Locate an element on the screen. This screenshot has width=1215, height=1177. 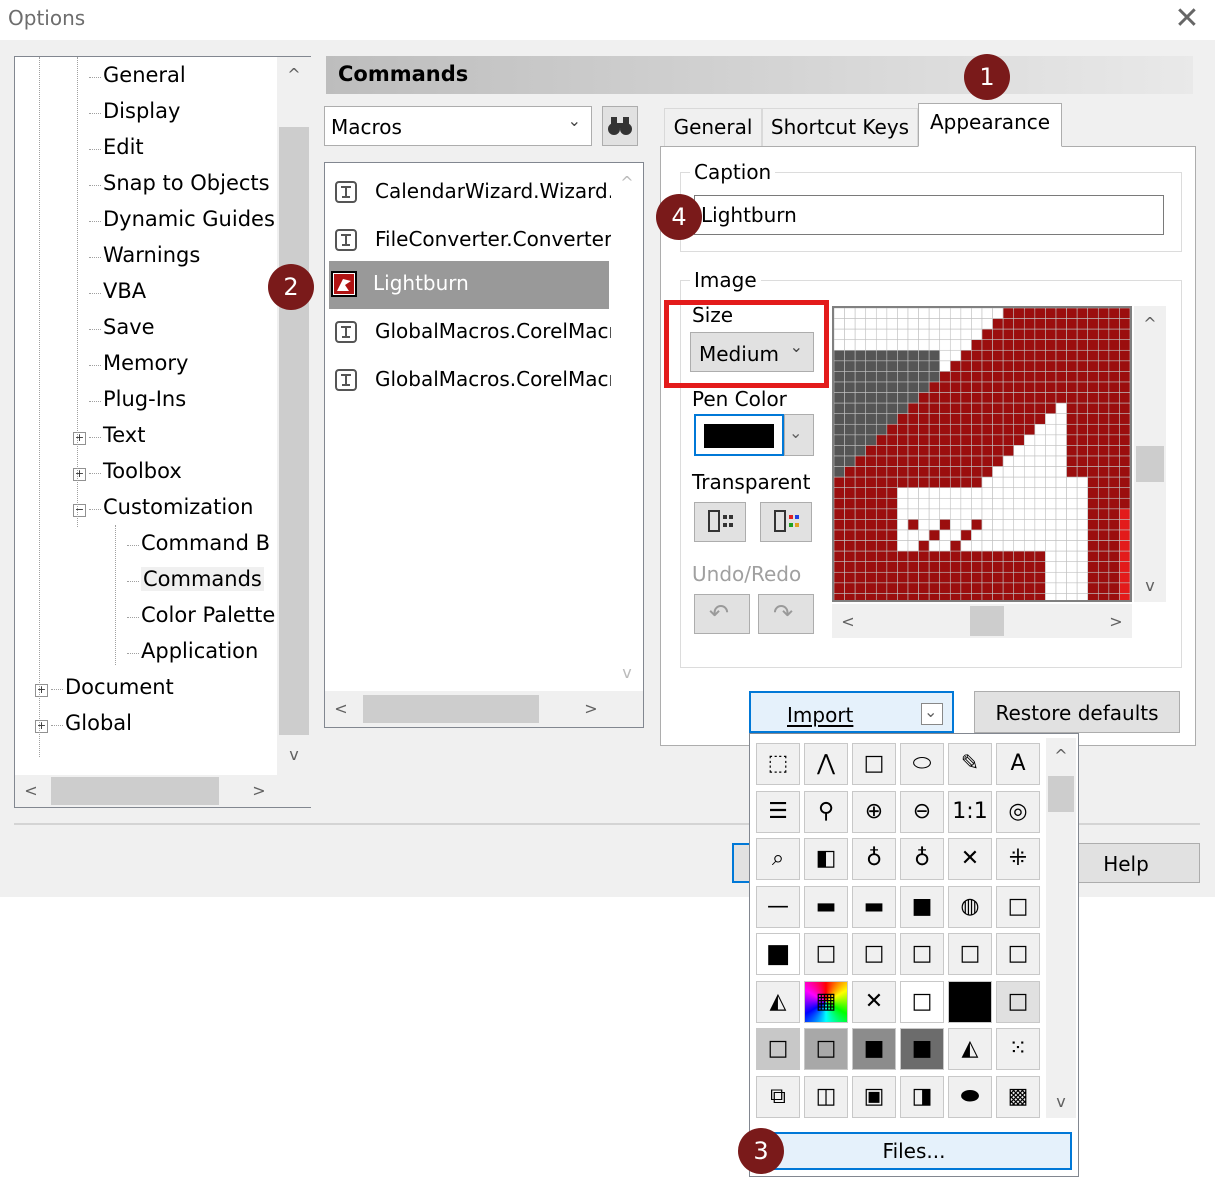
zoom-in-icon: ⊕ is located at coordinates (874, 811).